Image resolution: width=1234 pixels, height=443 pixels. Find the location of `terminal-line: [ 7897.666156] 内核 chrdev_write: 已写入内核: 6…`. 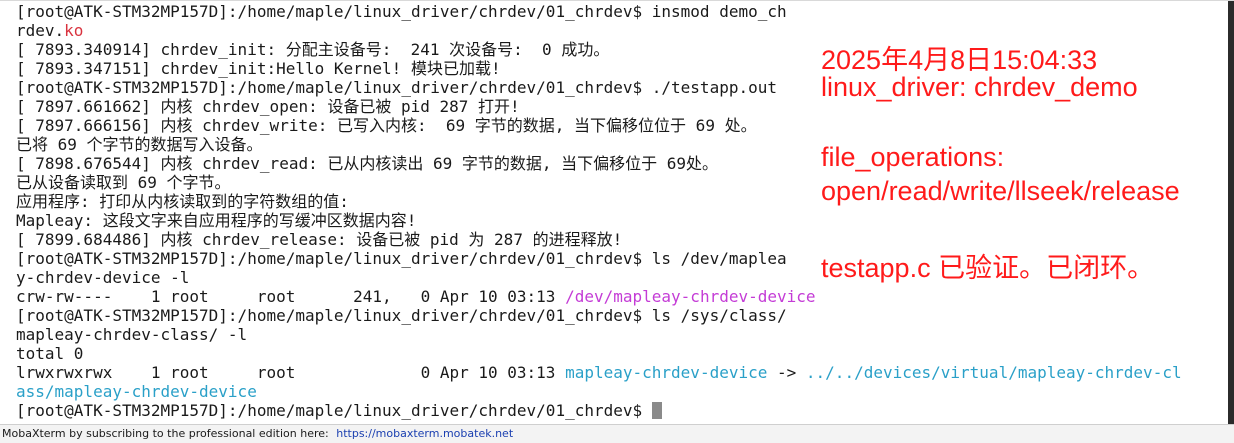

terminal-line: [ 7897.666156] 内核 chrdev_write: 已写入内核: 6… is located at coordinates (599, 125).